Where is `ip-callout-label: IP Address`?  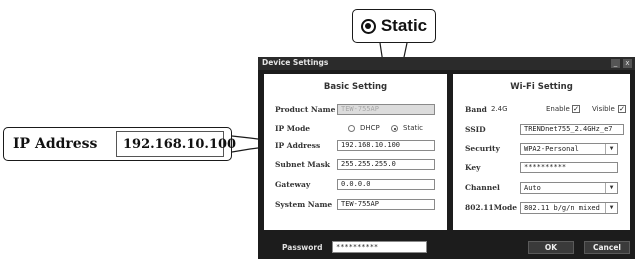 ip-callout-label: IP Address is located at coordinates (55, 144).